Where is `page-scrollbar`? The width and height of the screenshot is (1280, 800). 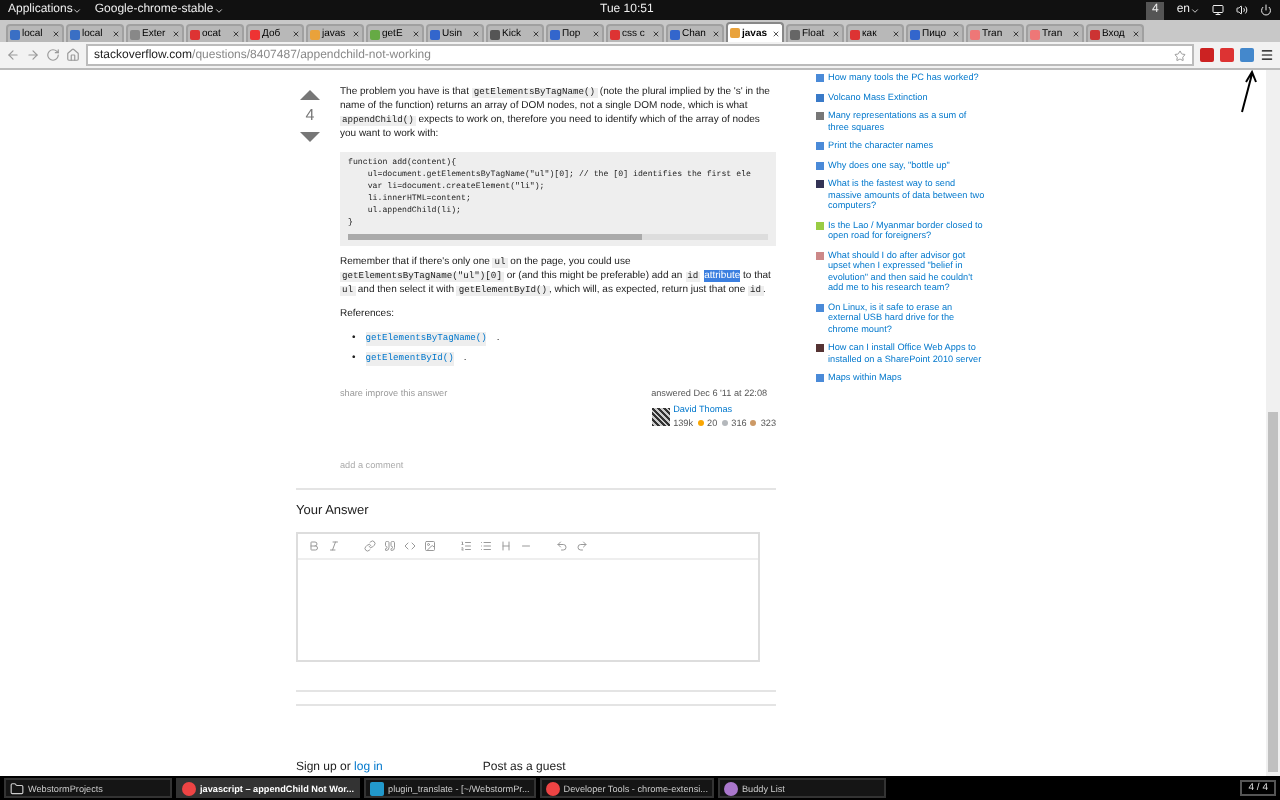
page-scrollbar is located at coordinates (1273, 423).